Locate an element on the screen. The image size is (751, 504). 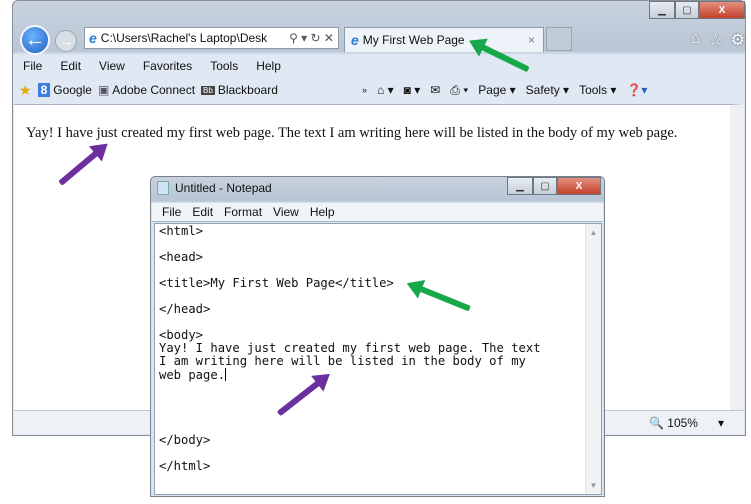
page-menu: Page ▾ is located at coordinates (496, 90).